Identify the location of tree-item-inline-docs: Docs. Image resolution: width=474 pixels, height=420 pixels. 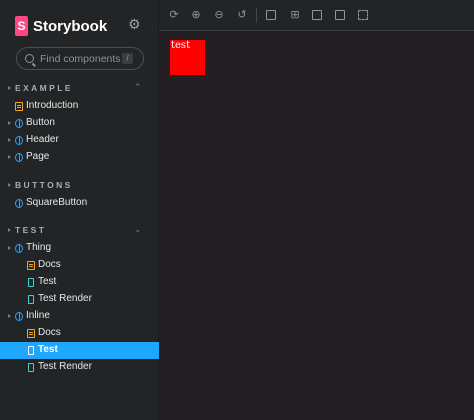
(79, 333).